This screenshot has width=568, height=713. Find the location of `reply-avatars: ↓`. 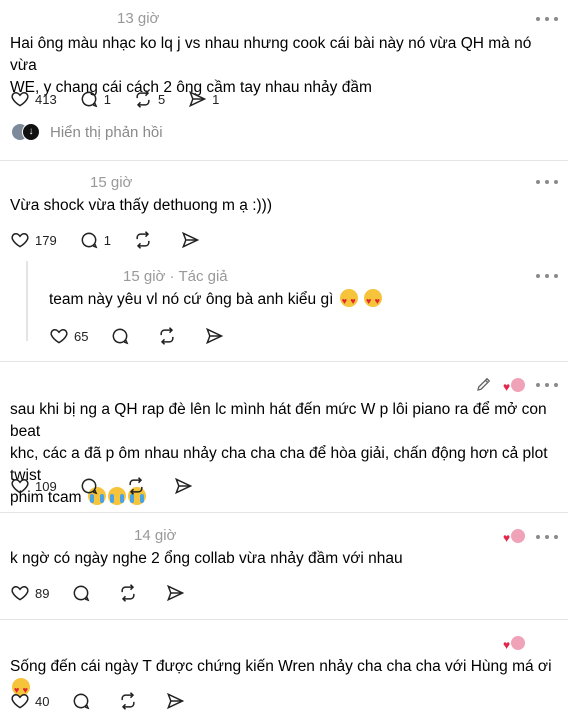

reply-avatars: ↓ is located at coordinates (27, 132).